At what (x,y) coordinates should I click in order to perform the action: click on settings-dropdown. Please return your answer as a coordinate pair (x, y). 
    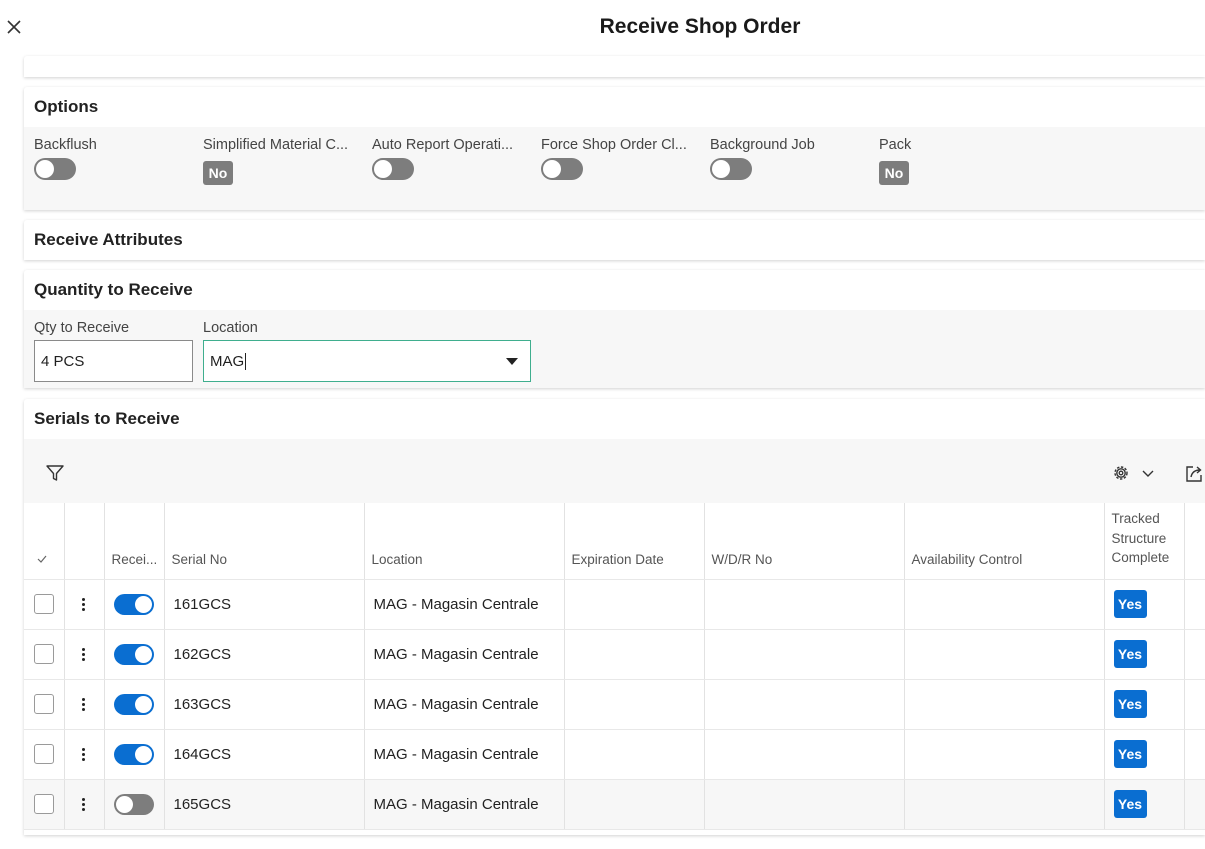
    Looking at the image, I should click on (1148, 476).